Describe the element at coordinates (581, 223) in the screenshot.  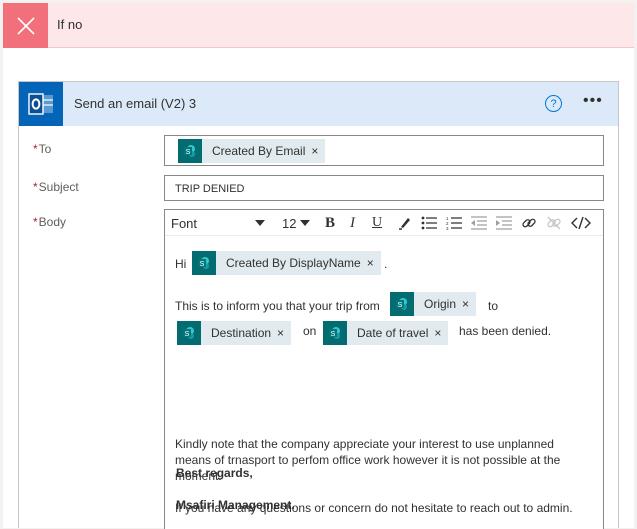
I see `code-view-icon` at that location.